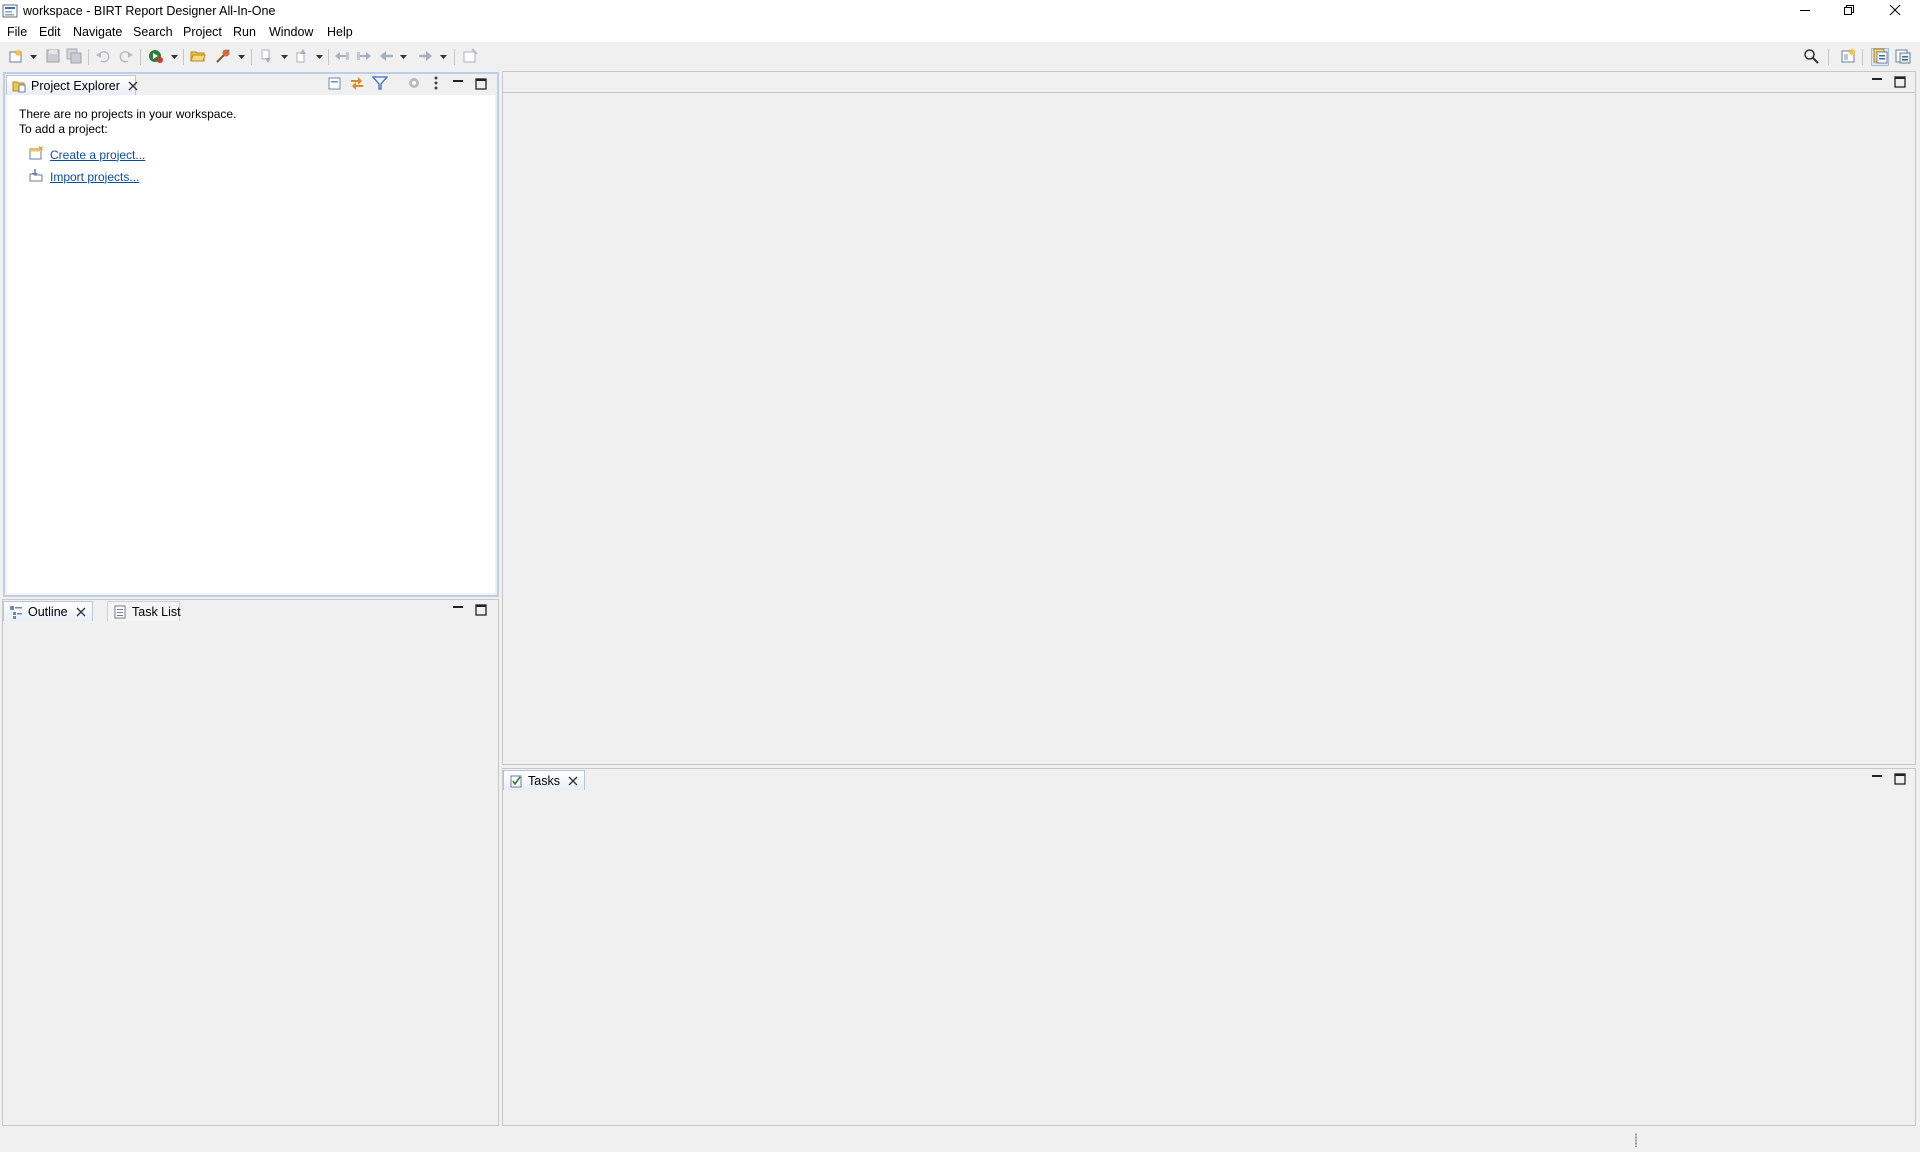  I want to click on undo-icon, so click(103, 57).